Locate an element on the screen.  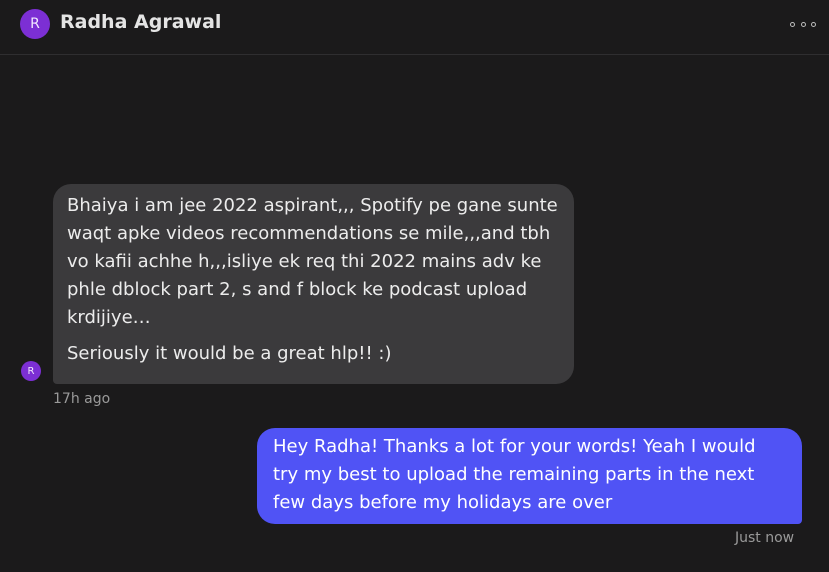
chat-header: R Radha Agrawal is located at coordinates (414, 27).